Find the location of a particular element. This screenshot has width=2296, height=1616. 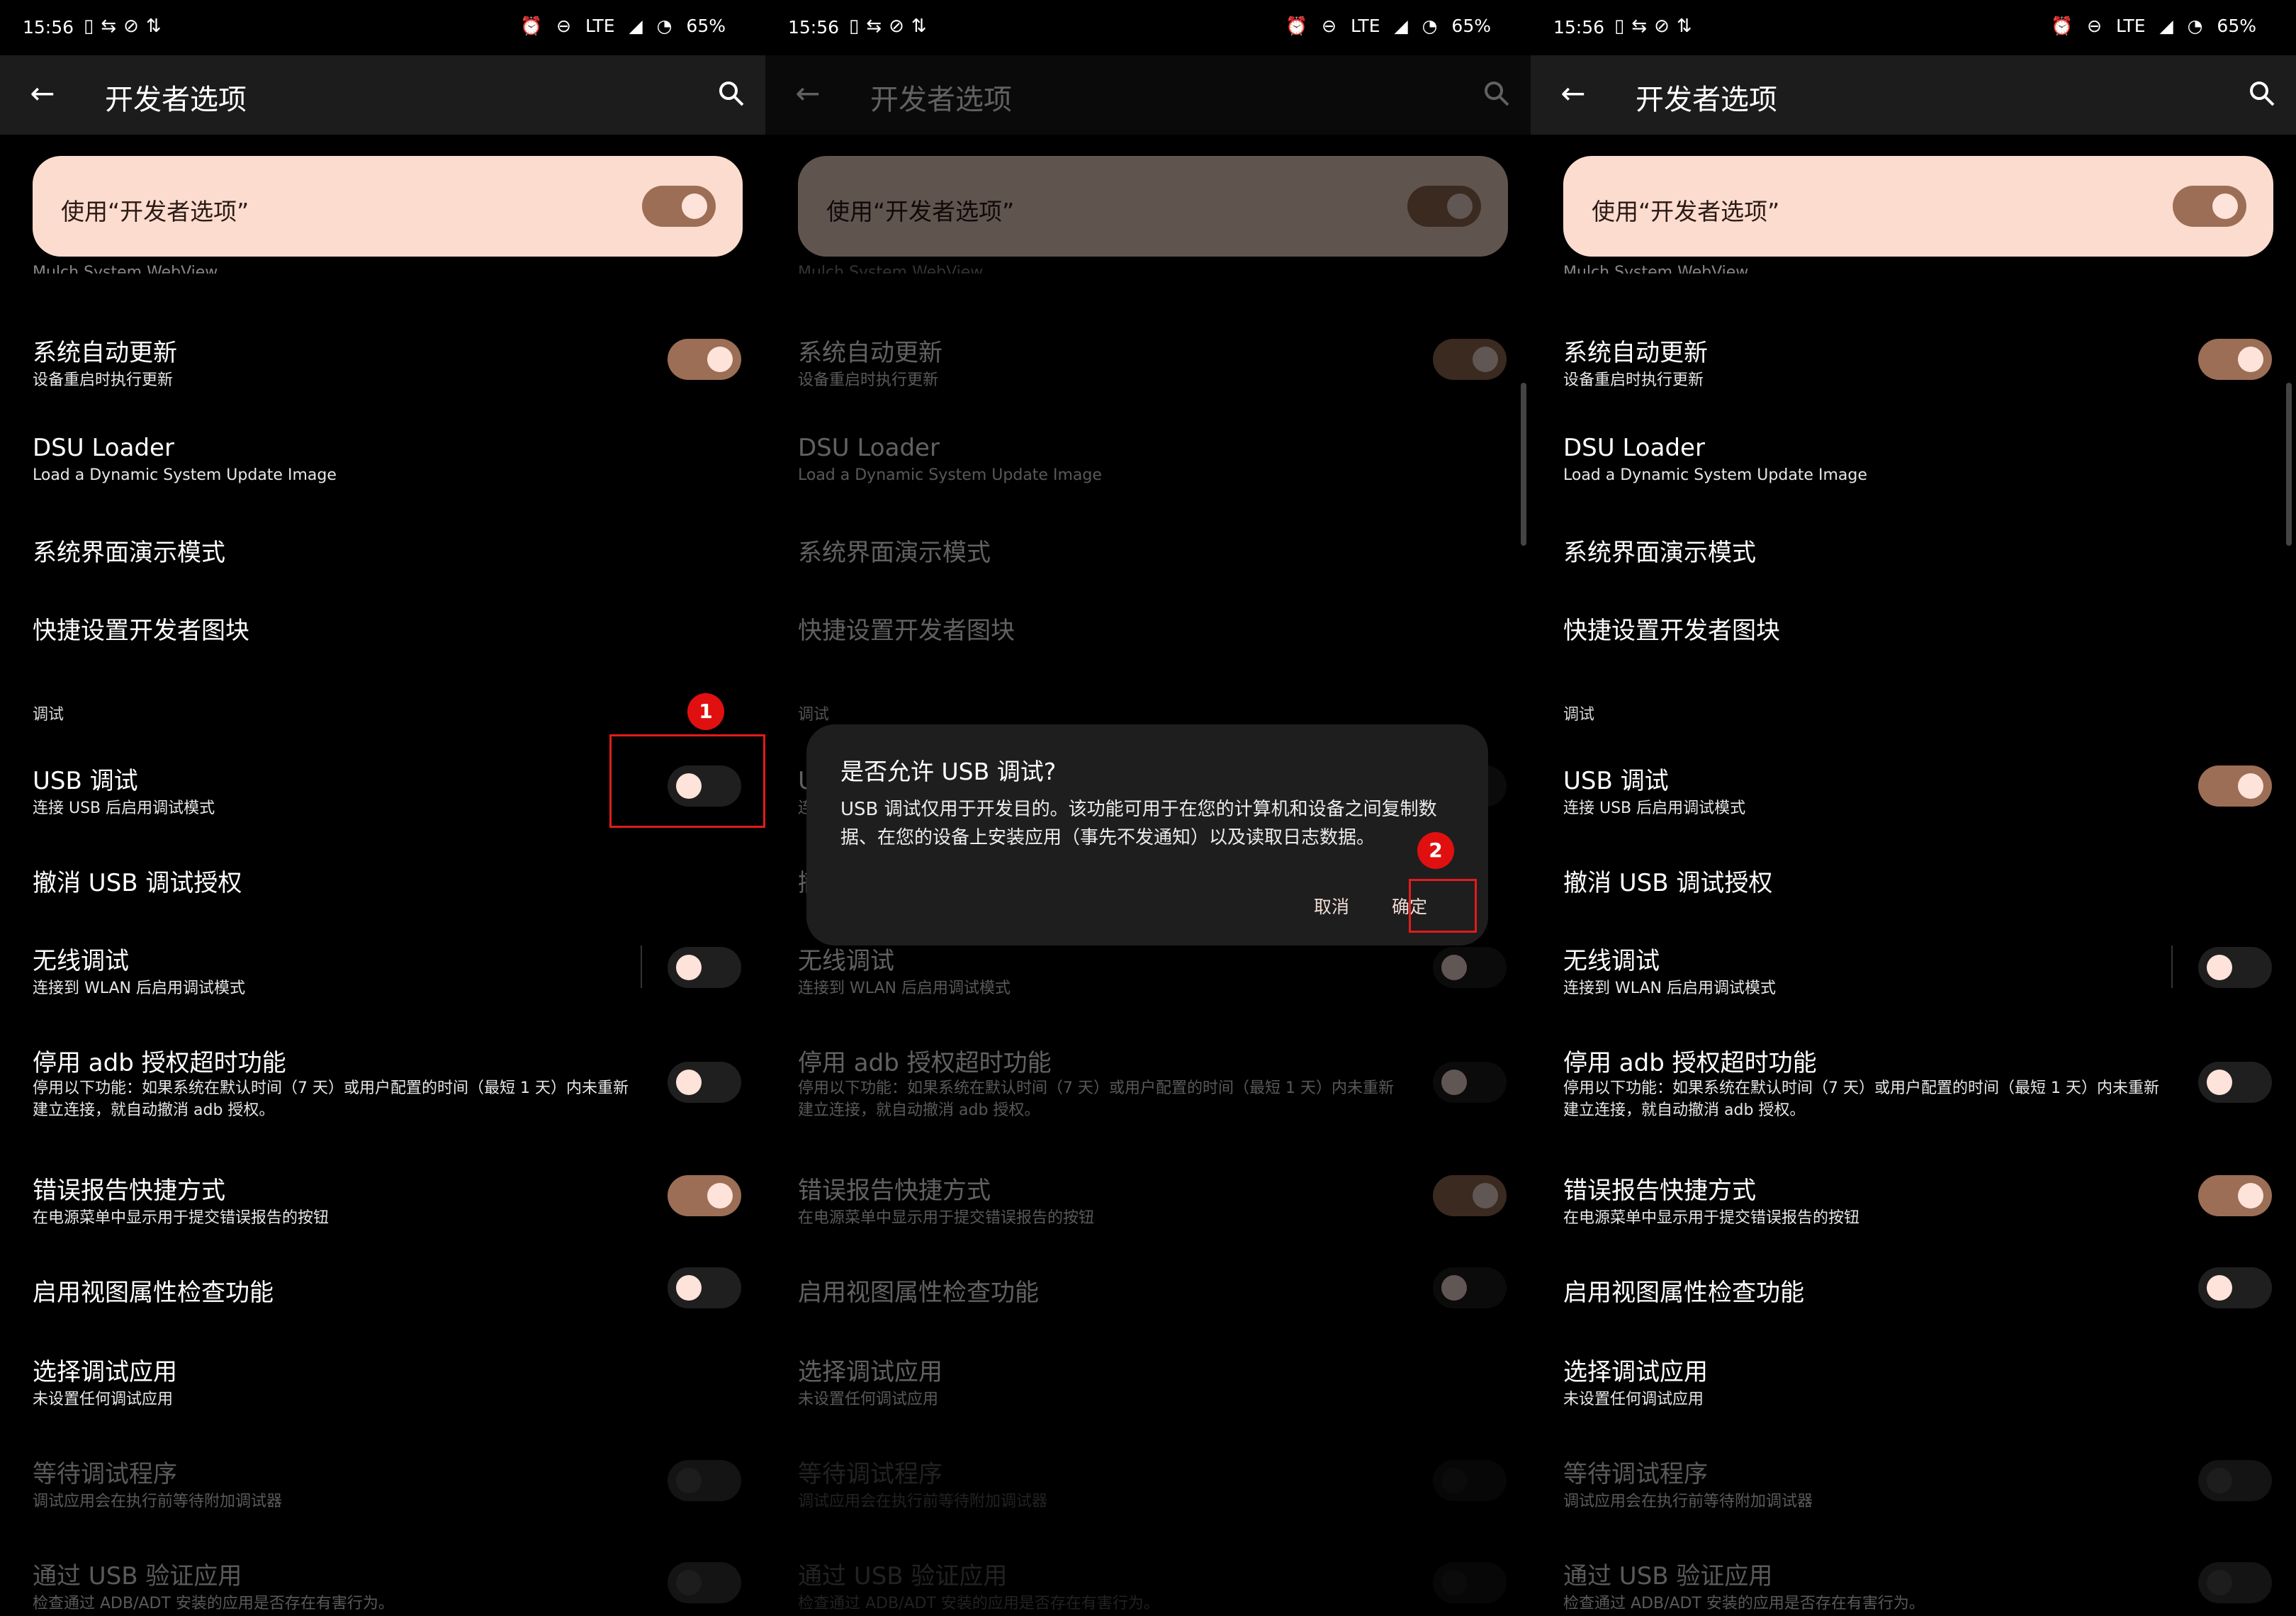

master-toggle-label: 使用“开发者选项” is located at coordinates (1686, 211).